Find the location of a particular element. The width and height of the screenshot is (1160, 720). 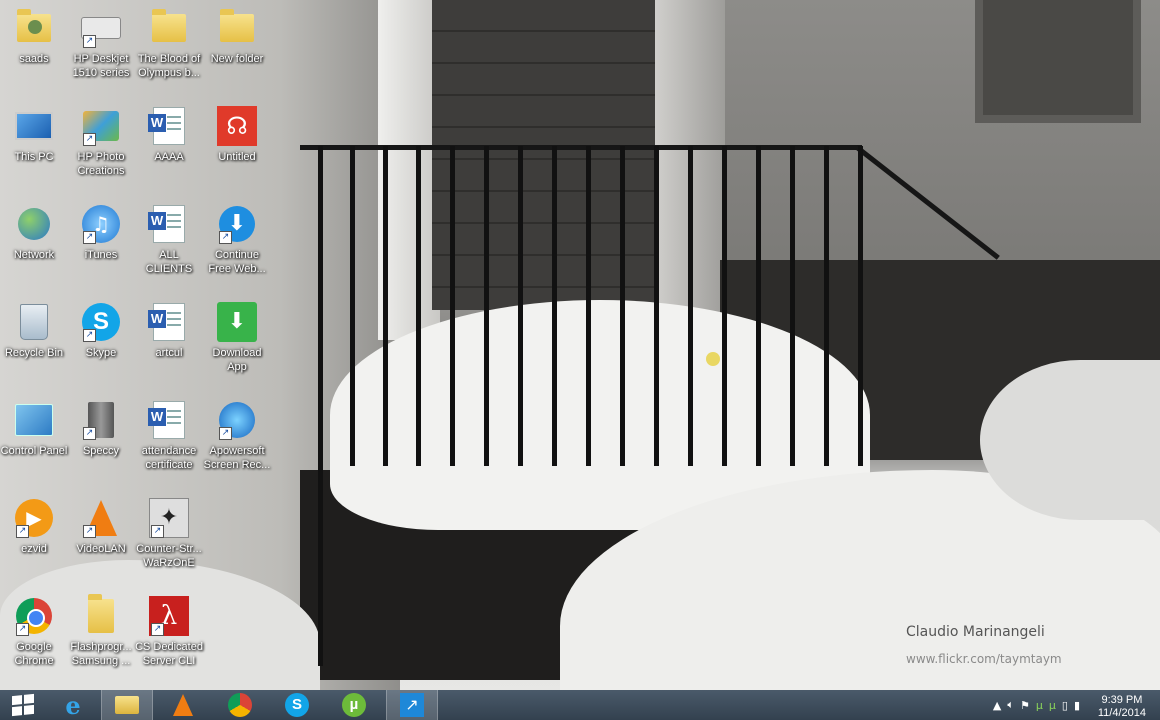

skype-icon: S is located at coordinates (297, 705).